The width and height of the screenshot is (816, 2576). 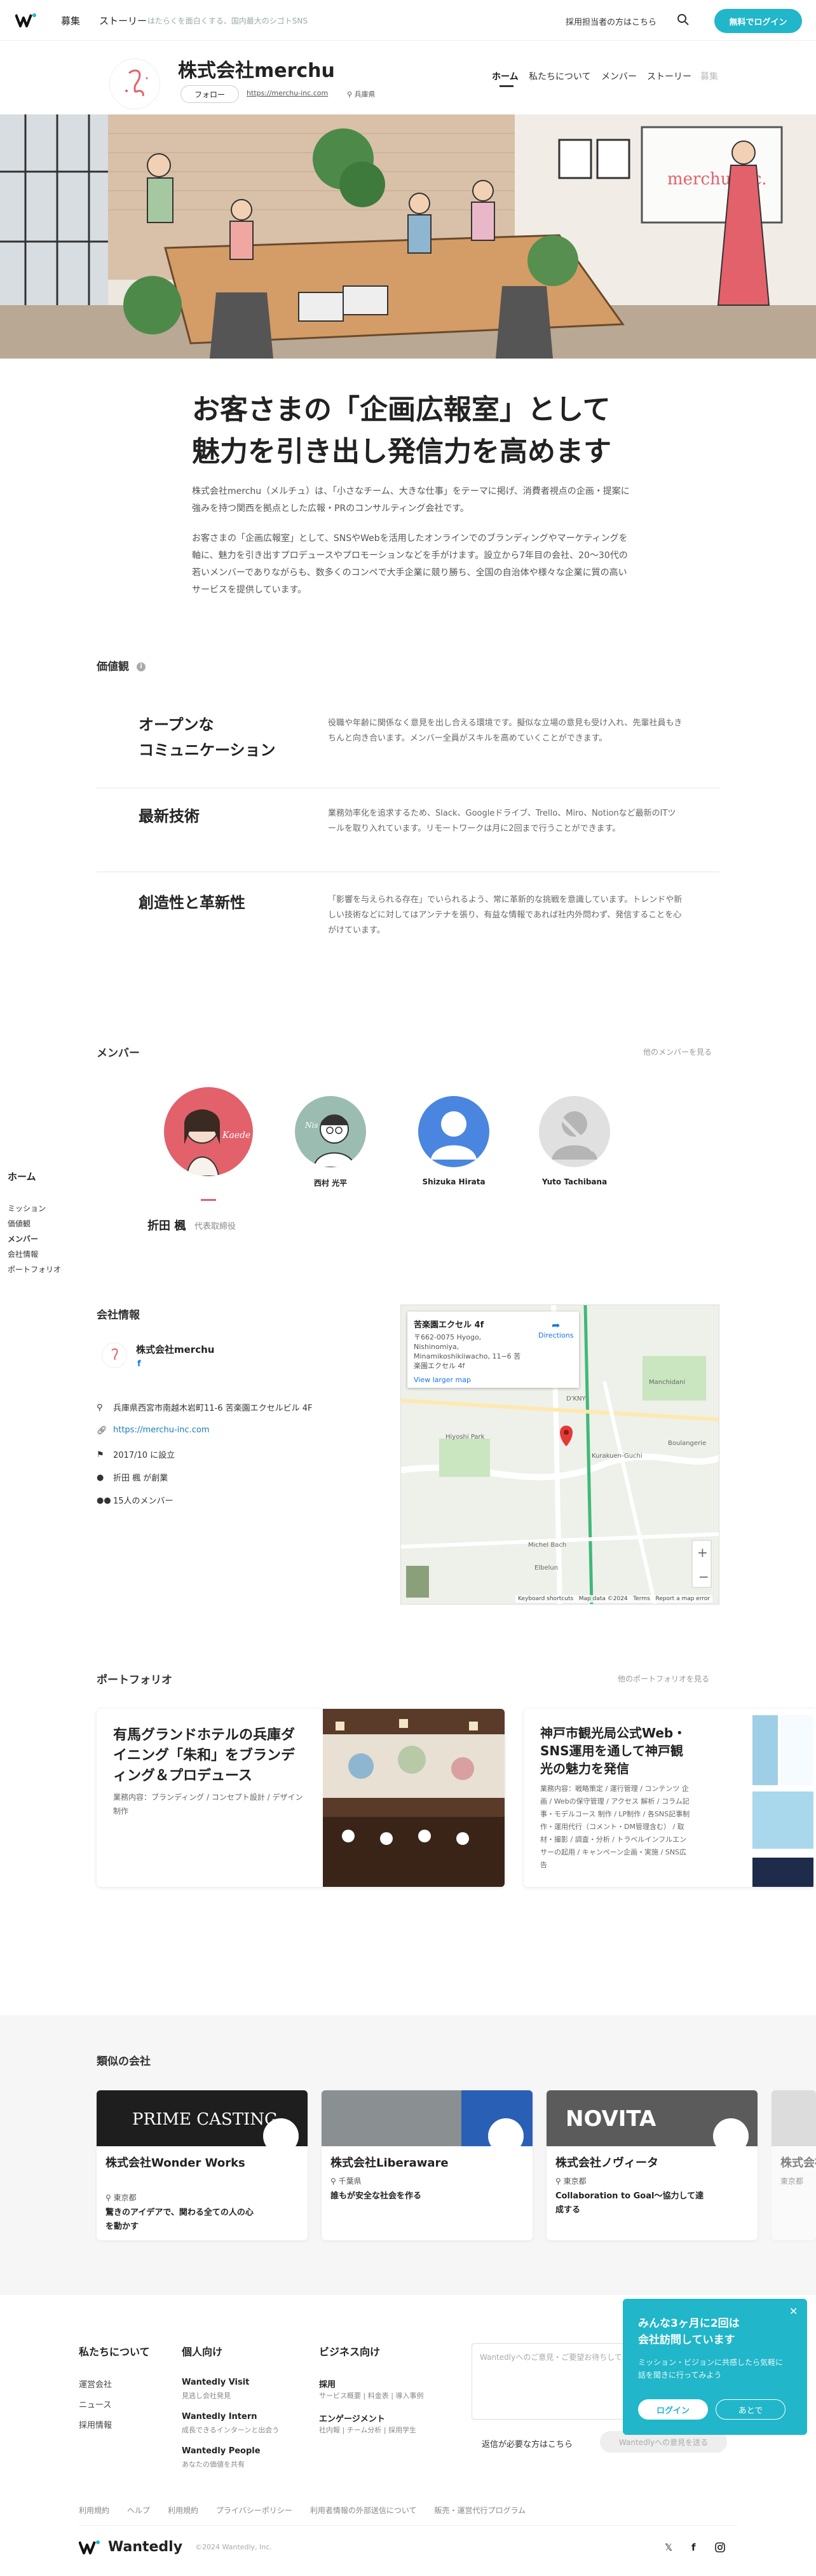 I want to click on side-nav-item: 価値観, so click(x=19, y=1223).